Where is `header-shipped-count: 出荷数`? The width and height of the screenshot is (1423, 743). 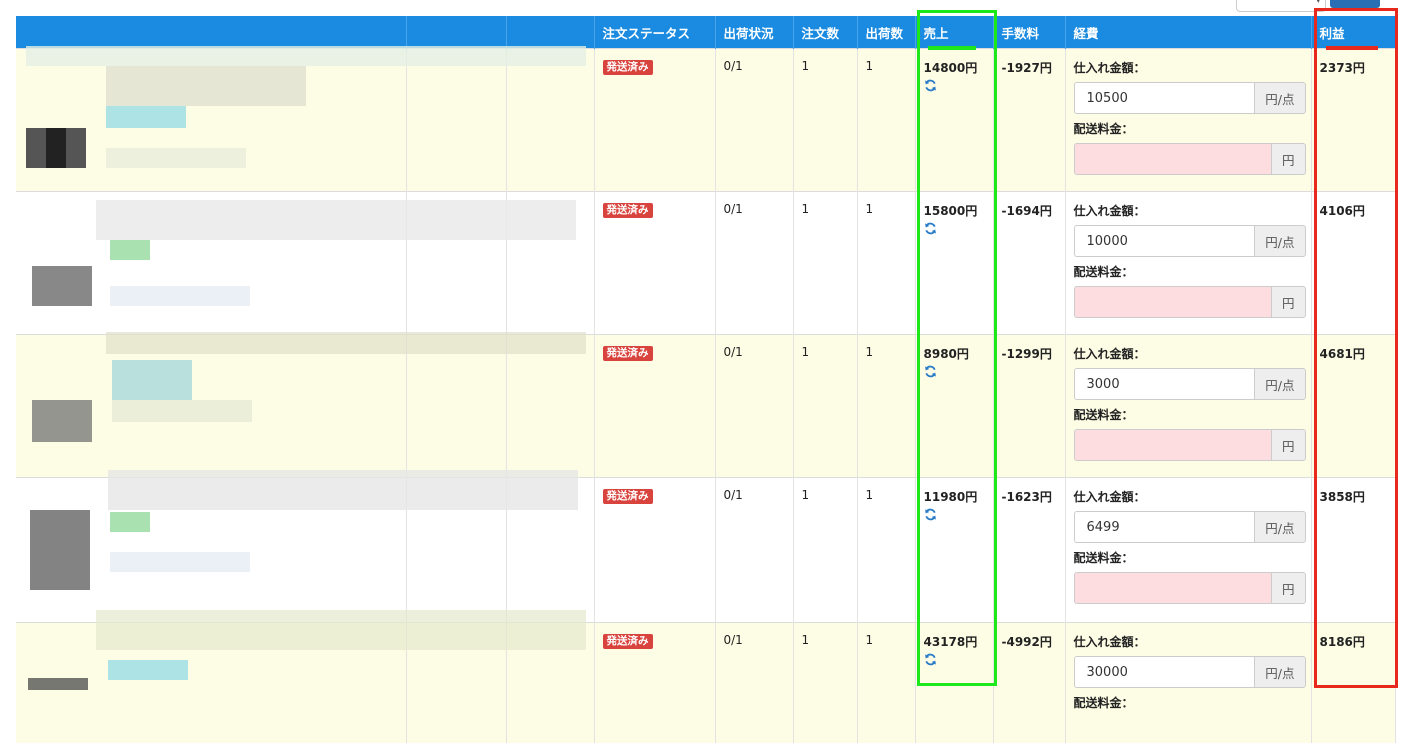 header-shipped-count: 出荷数 is located at coordinates (886, 32).